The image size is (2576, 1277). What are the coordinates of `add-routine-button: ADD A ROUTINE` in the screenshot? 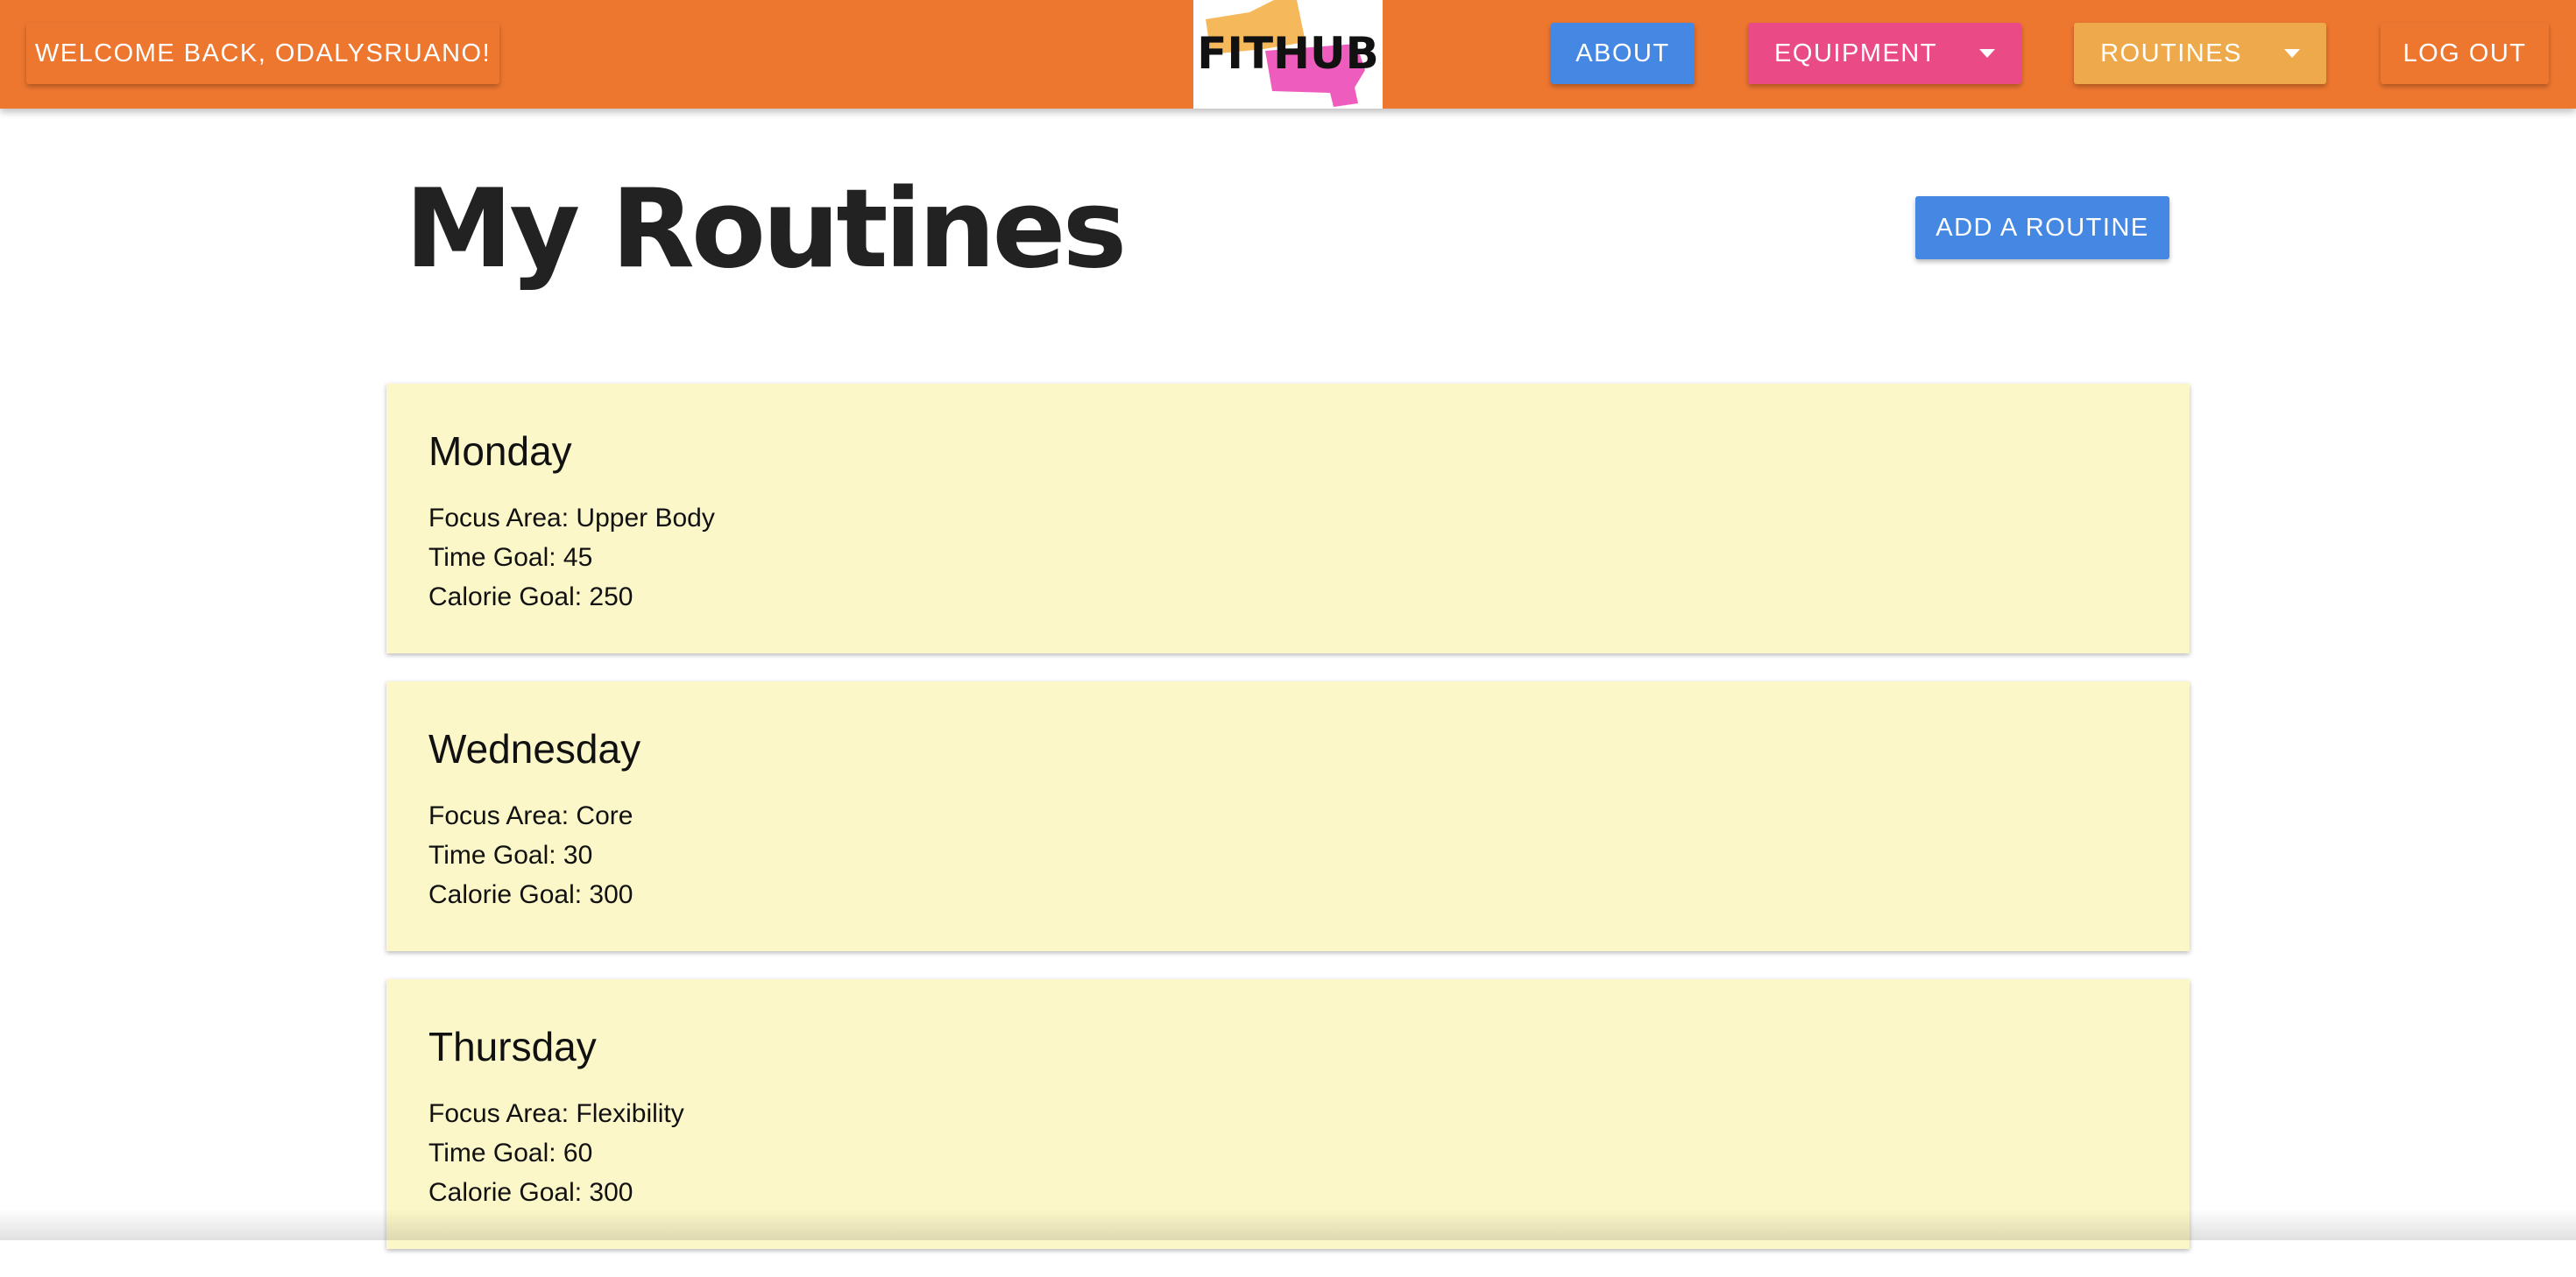 It's located at (2042, 228).